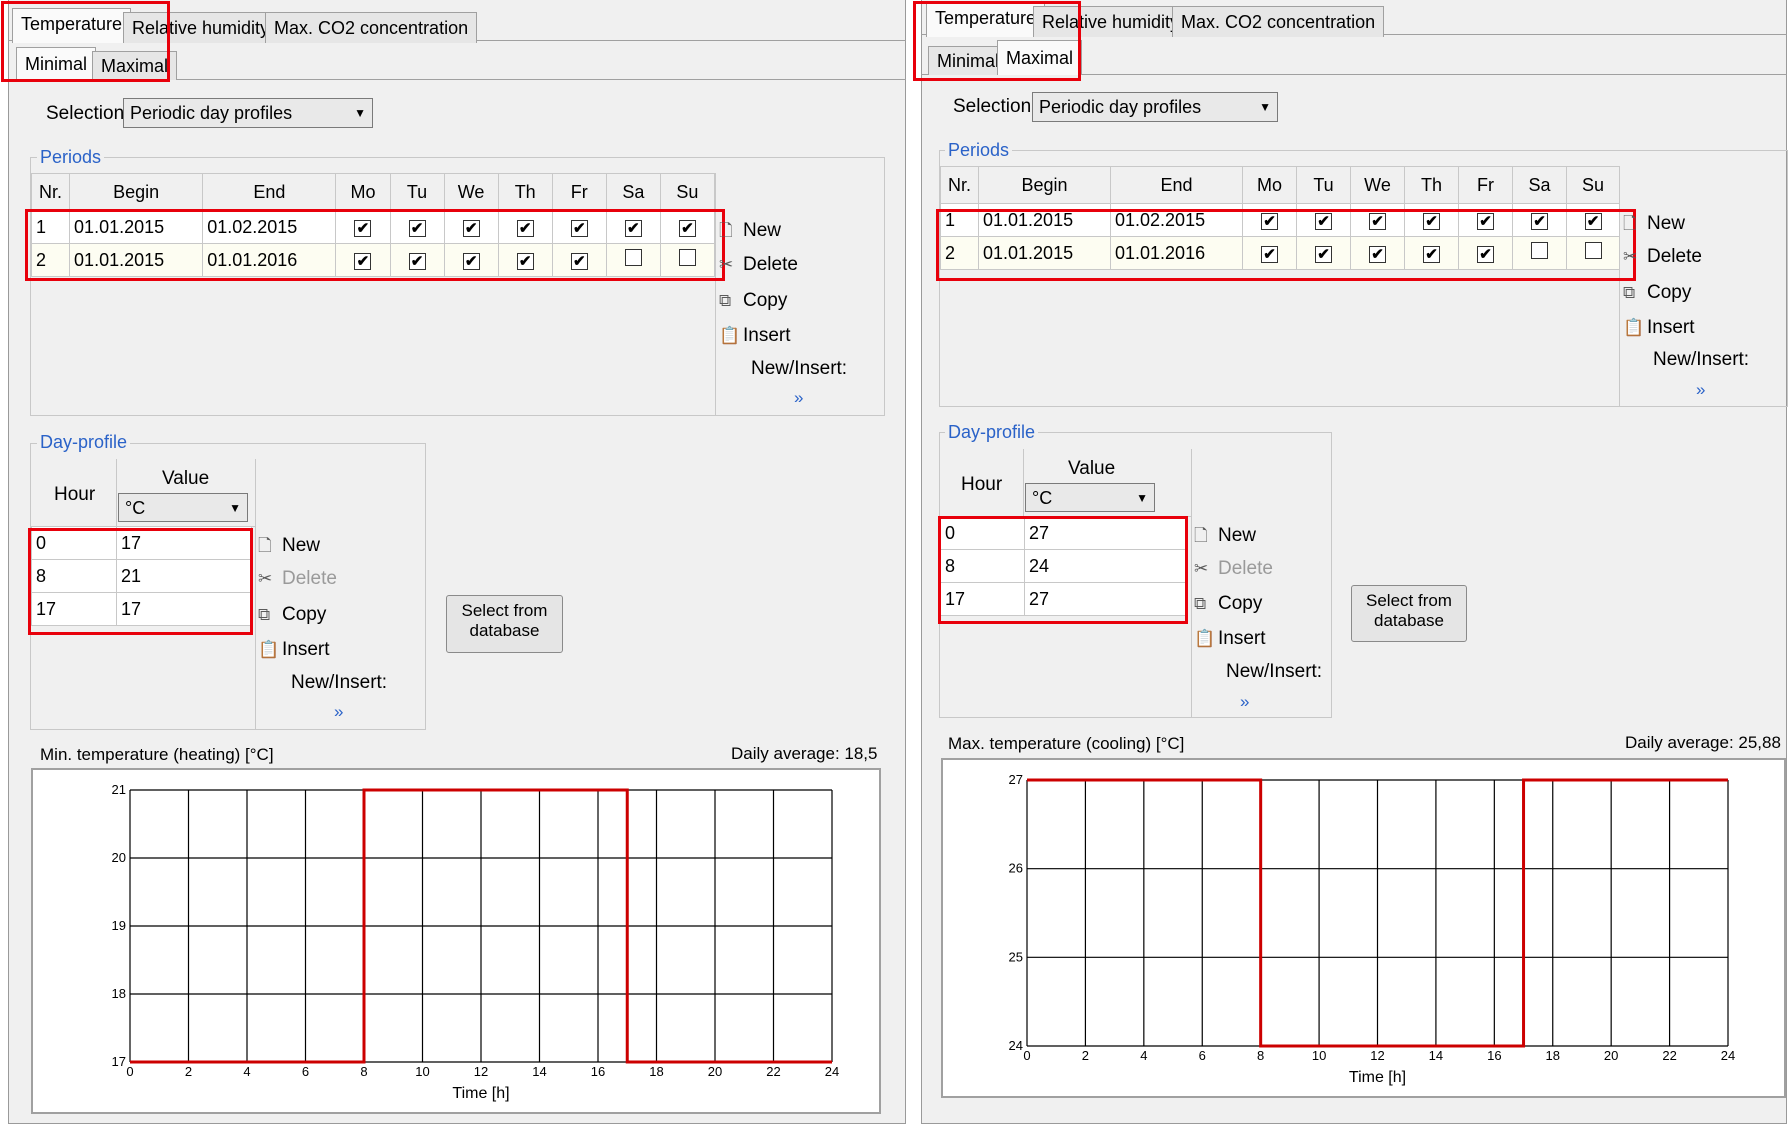 This screenshot has height=1128, width=1791. What do you see at coordinates (1225, 537) in the screenshot?
I see `day-new-button: 🗋 New` at bounding box center [1225, 537].